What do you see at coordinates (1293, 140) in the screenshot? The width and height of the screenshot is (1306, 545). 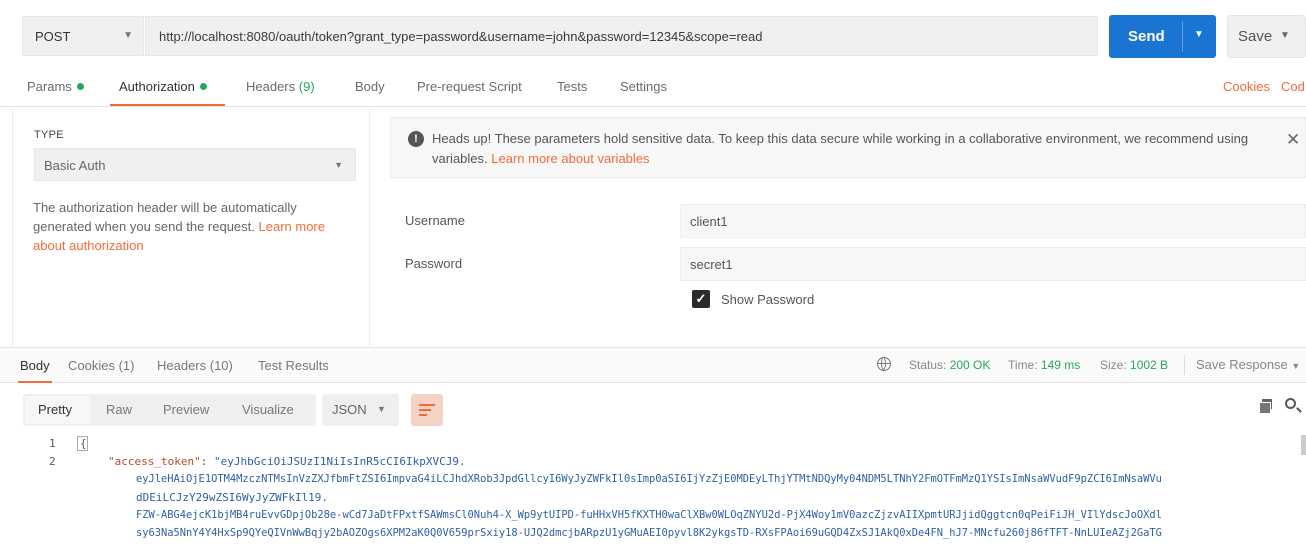 I see `close-icon: ✕` at bounding box center [1293, 140].